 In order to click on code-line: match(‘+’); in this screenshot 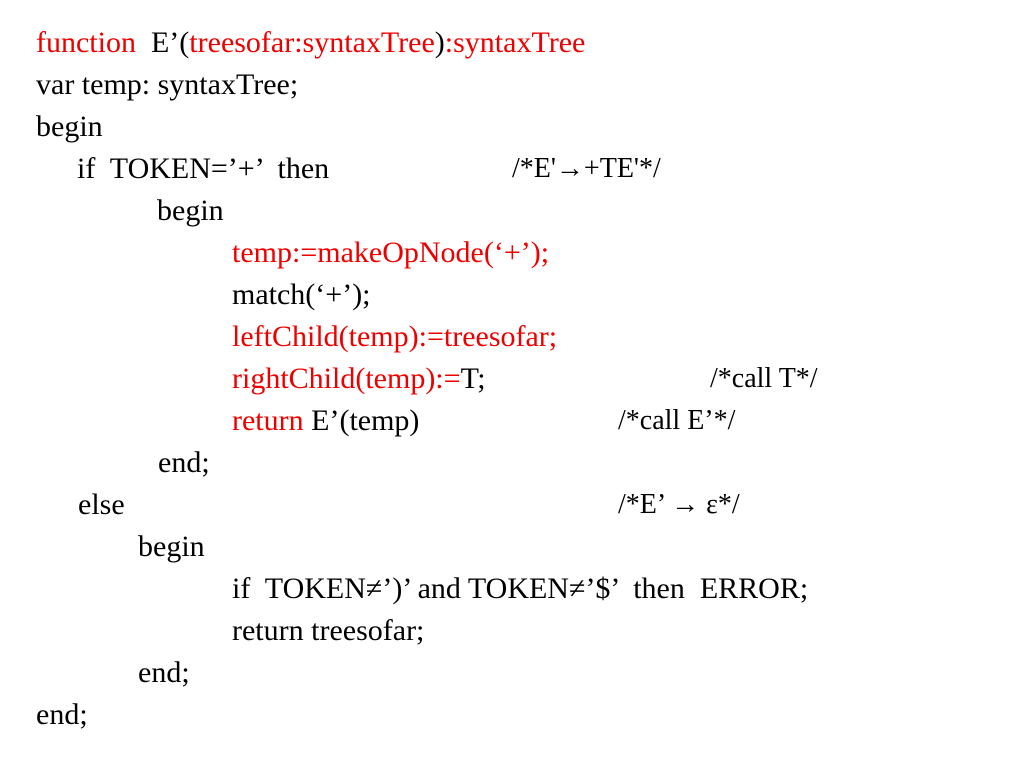, I will do `click(514, 295)`.